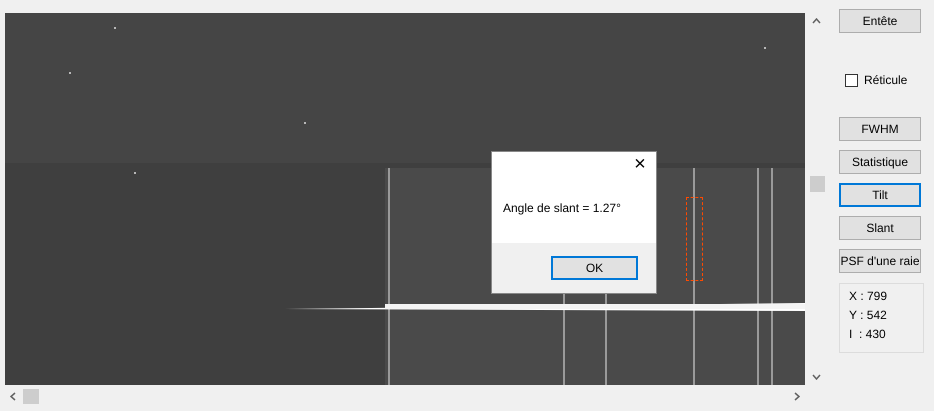 Image resolution: width=934 pixels, height=411 pixels. I want to click on toolbar-button: Statistique, so click(880, 162).